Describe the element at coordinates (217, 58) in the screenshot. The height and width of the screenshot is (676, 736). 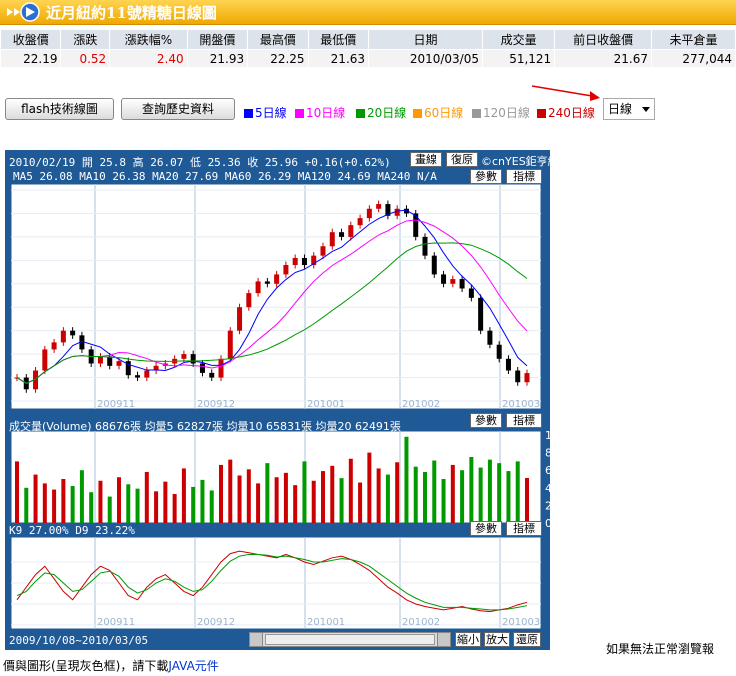
I see `quote-value: 21.93` at that location.